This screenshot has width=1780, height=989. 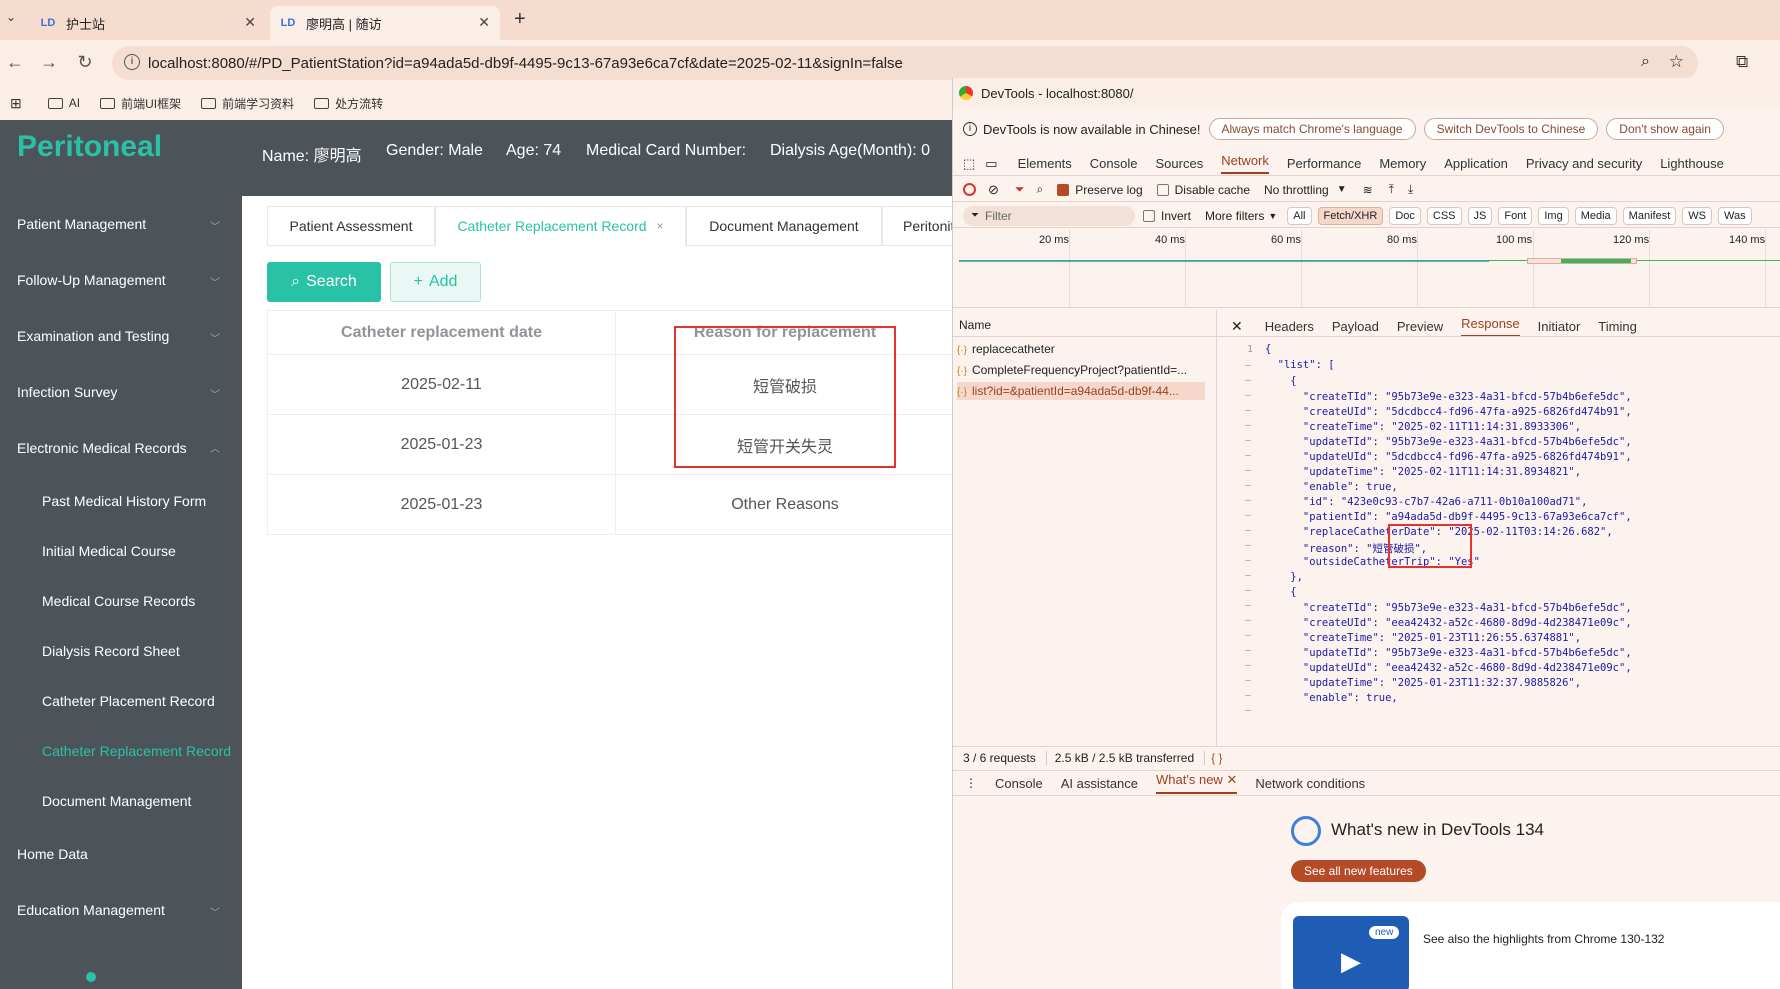 I want to click on filter-fetch-xhr: Fetch/XHR, so click(x=1350, y=215).